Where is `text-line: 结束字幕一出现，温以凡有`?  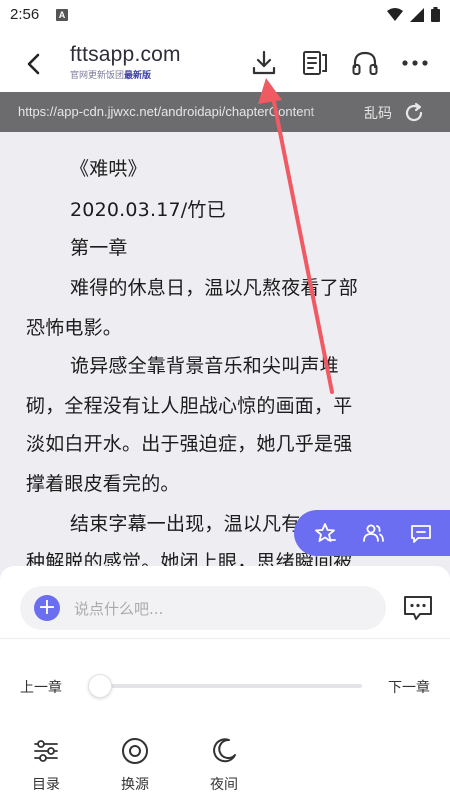 text-line: 结束字幕一出现，温以凡有 is located at coordinates (185, 524).